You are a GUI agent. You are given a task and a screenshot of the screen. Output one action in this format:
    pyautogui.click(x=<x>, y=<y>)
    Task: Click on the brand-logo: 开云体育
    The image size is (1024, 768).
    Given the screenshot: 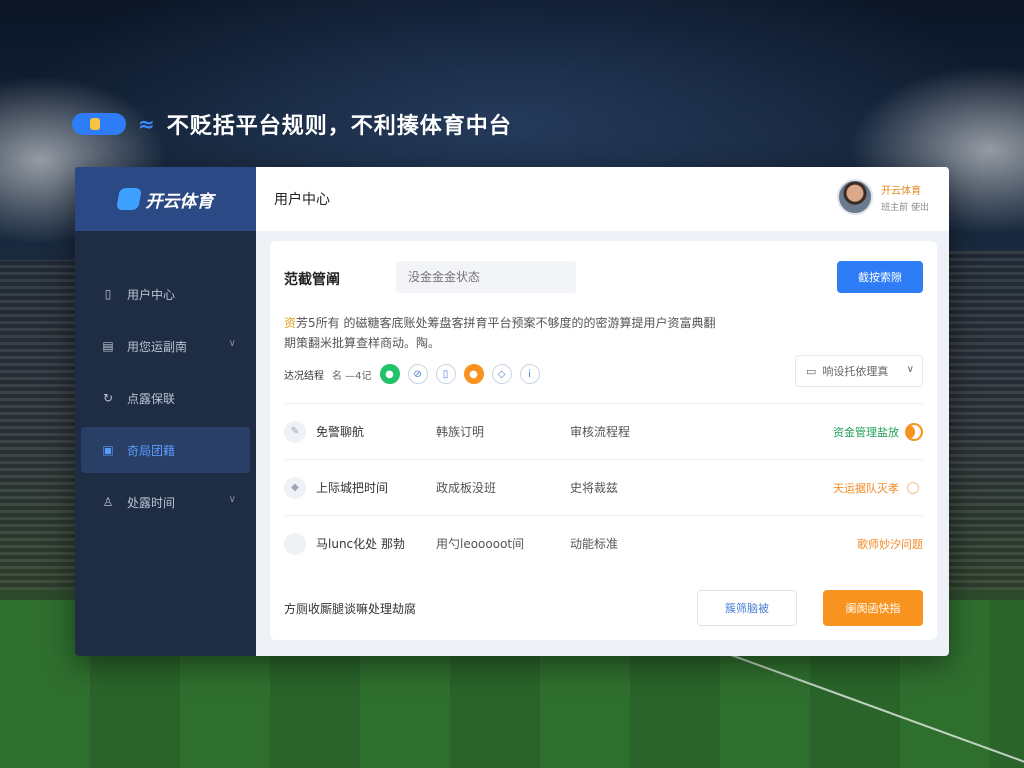 What is the action you would take?
    pyautogui.click(x=165, y=199)
    